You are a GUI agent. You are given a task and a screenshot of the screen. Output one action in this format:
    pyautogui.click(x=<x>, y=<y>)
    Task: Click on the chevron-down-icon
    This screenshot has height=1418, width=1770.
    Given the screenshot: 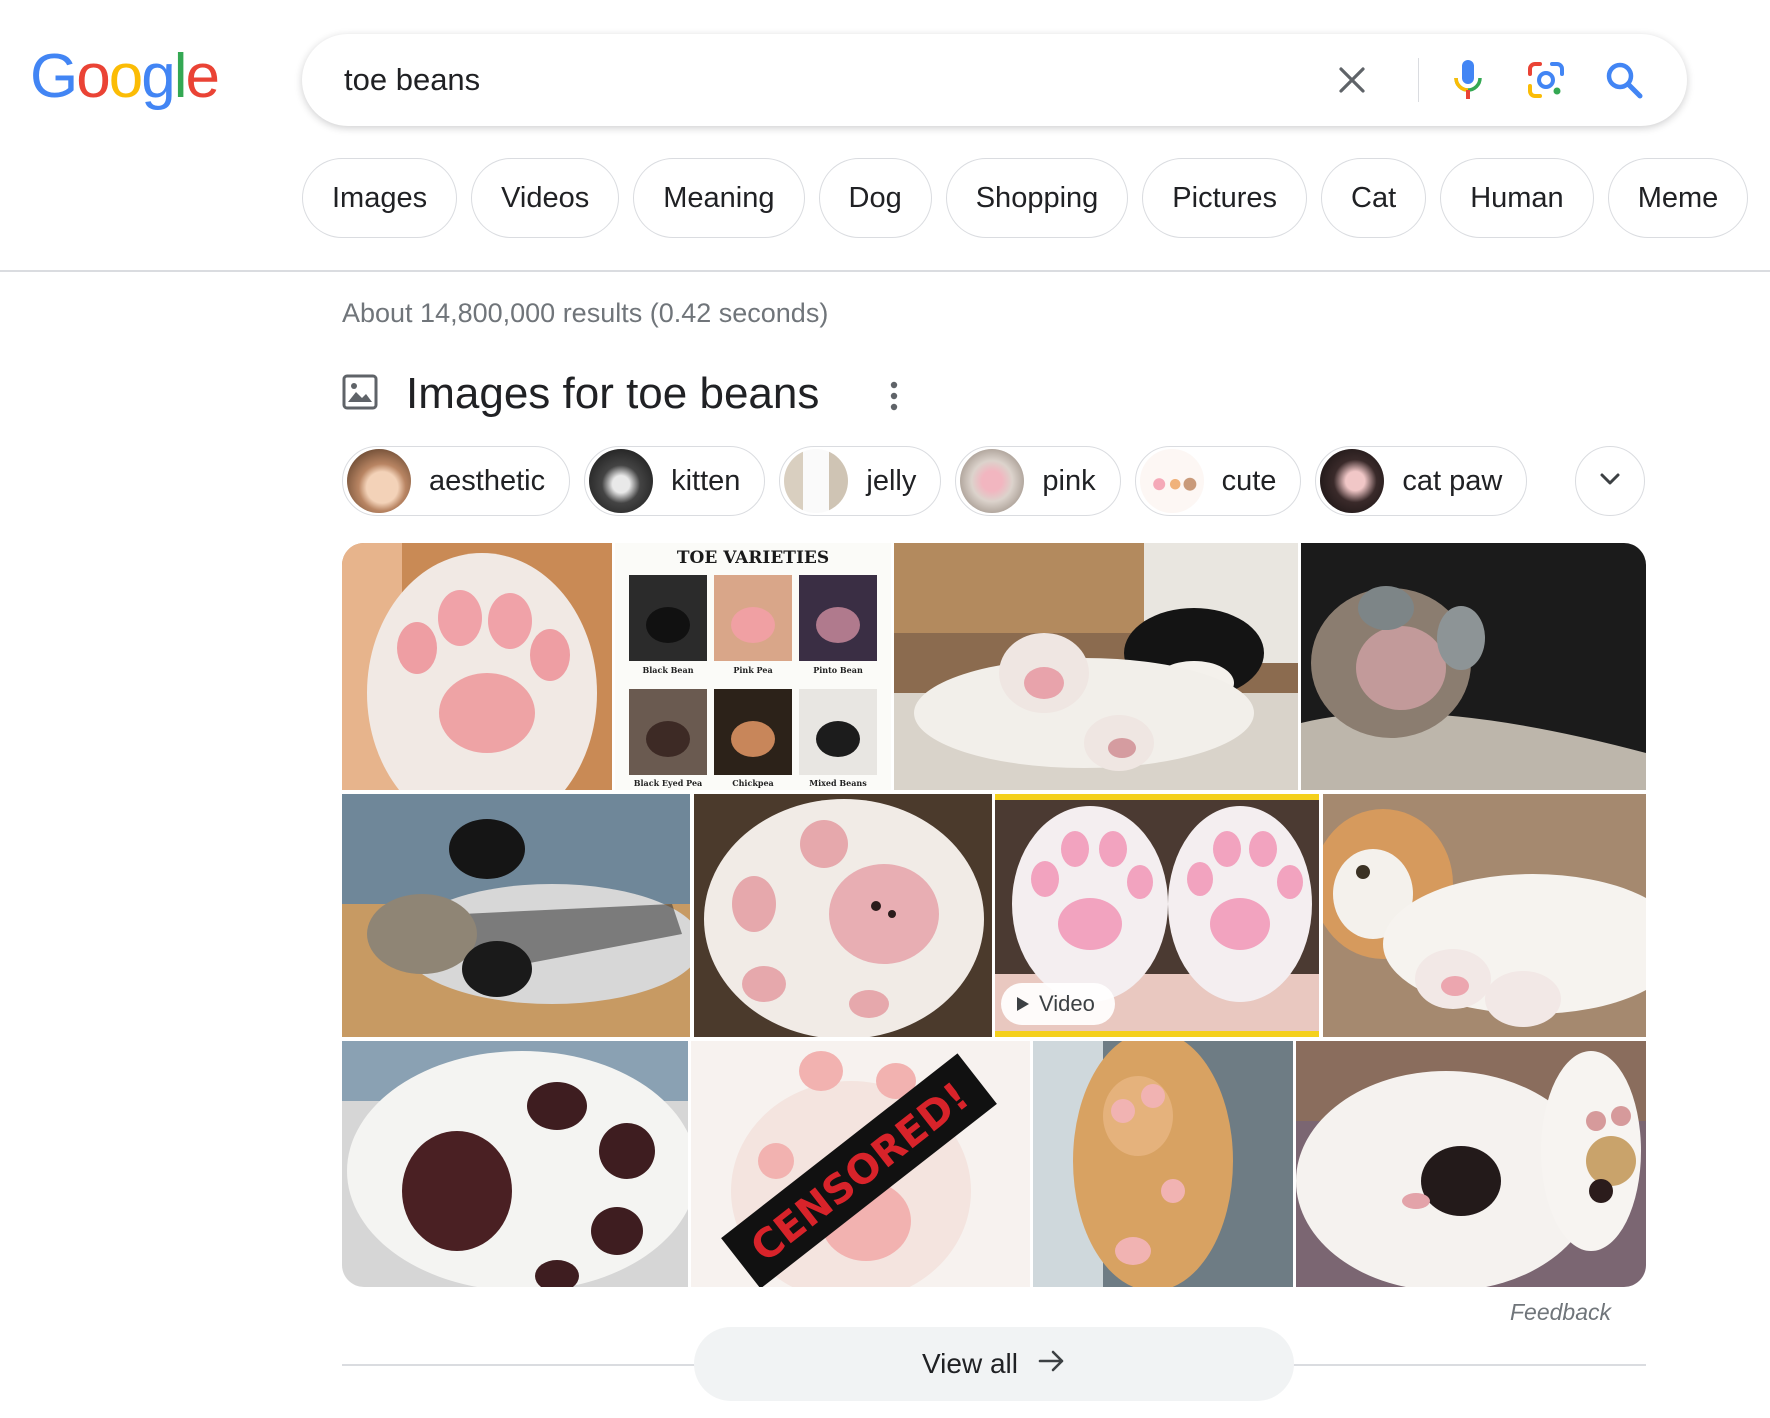 What is the action you would take?
    pyautogui.click(x=1610, y=481)
    